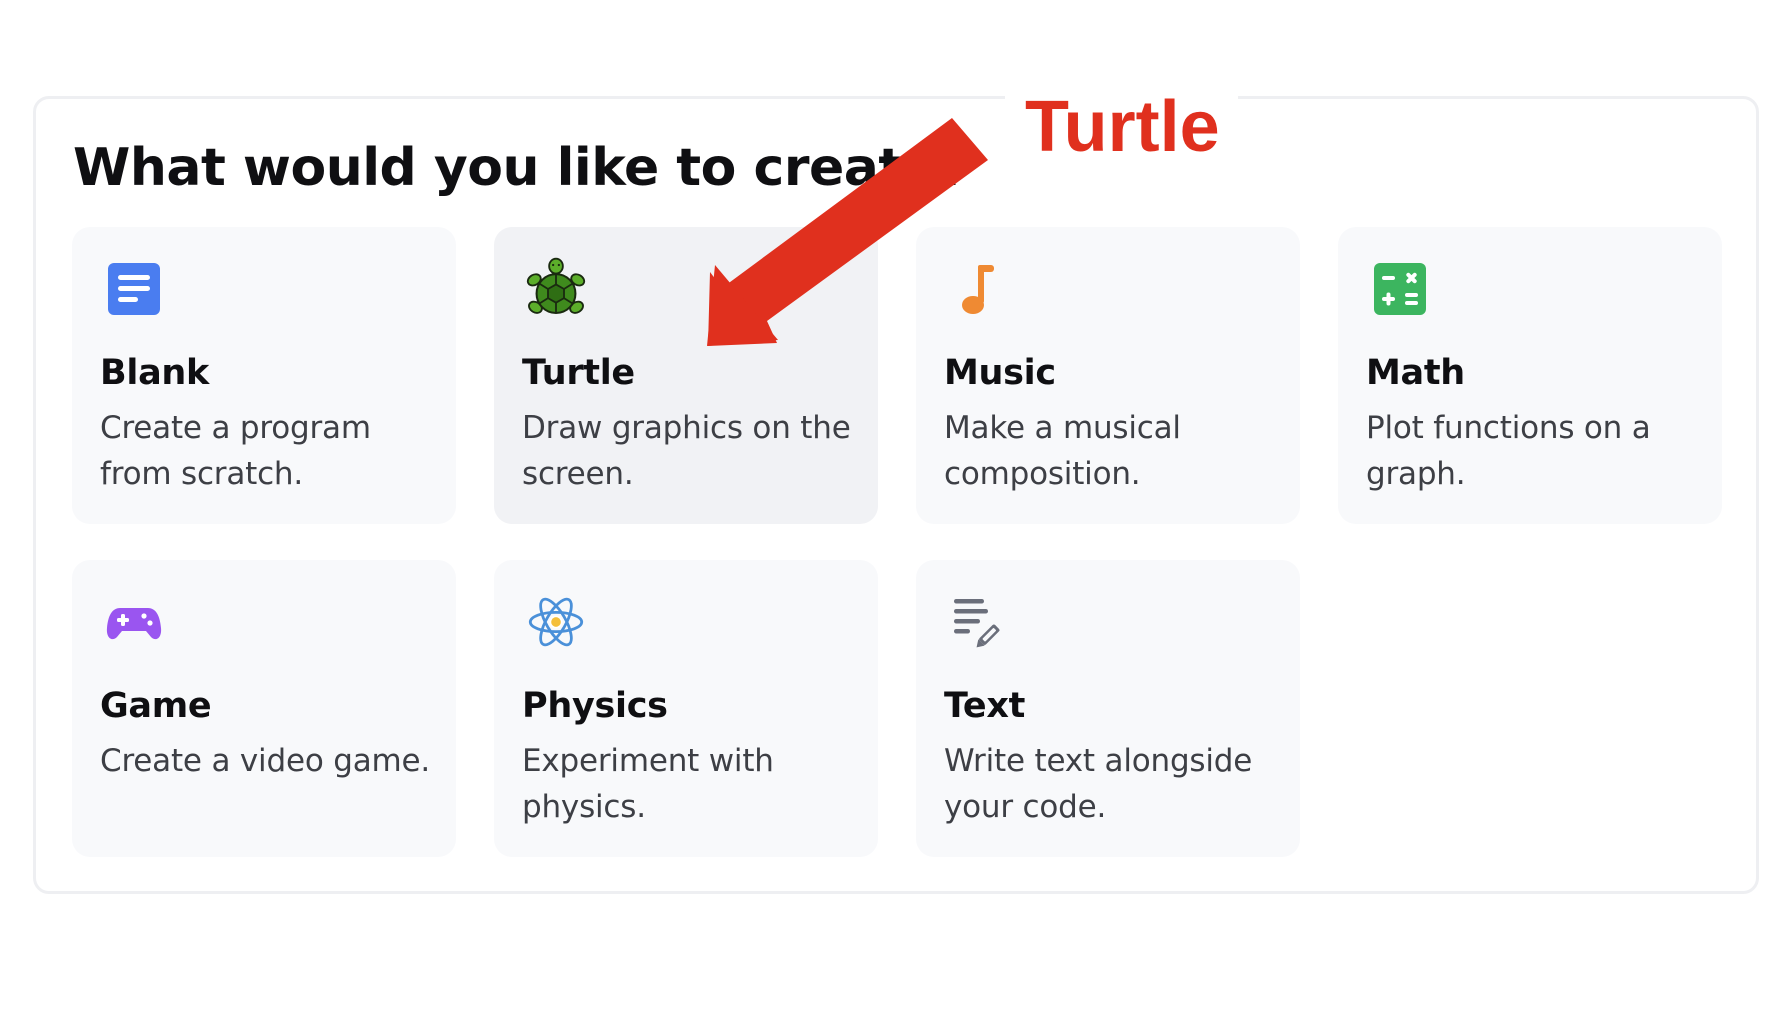 The width and height of the screenshot is (1786, 1014). What do you see at coordinates (1415, 373) in the screenshot?
I see `card-title: Math` at bounding box center [1415, 373].